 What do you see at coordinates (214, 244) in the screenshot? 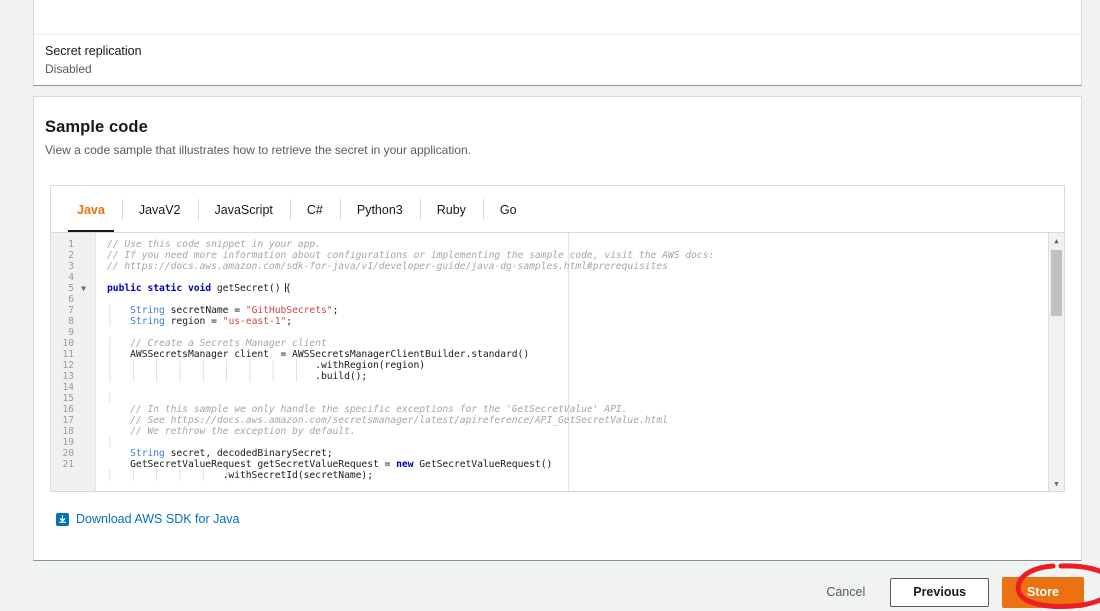
I see `code-line: // Use this code snippet in your app.` at bounding box center [214, 244].